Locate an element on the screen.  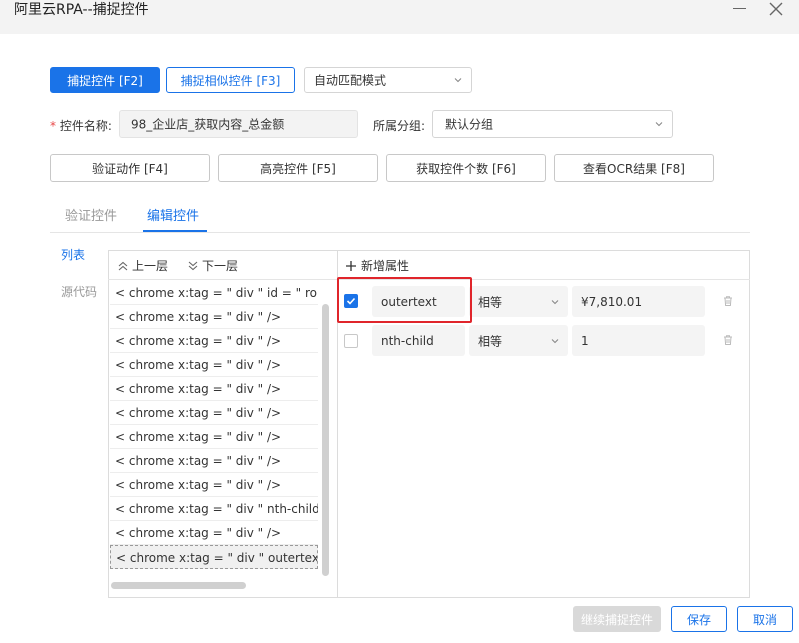
list-item: < chrome x:tag = " div " nth-child is located at coordinates (214, 509).